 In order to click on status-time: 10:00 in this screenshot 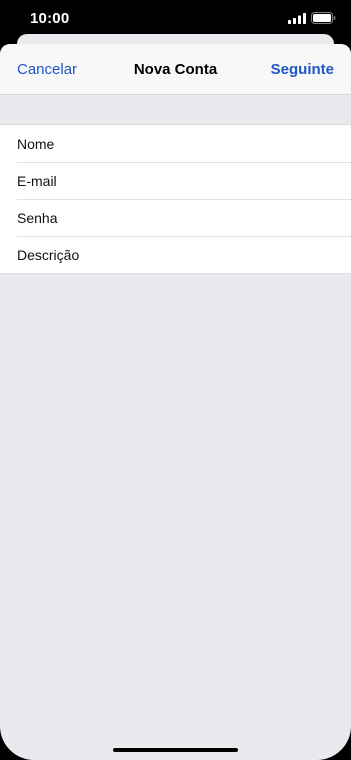, I will do `click(50, 18)`.